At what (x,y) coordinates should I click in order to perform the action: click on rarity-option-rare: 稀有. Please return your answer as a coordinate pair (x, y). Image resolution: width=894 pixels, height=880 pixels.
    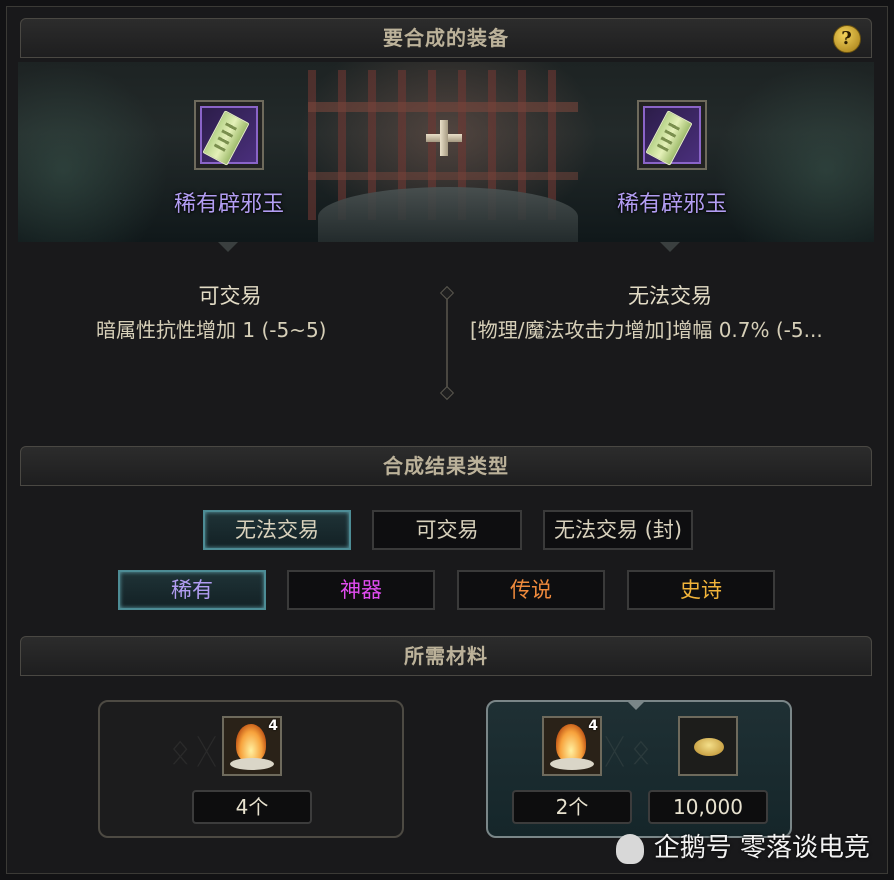
    Looking at the image, I should click on (192, 590).